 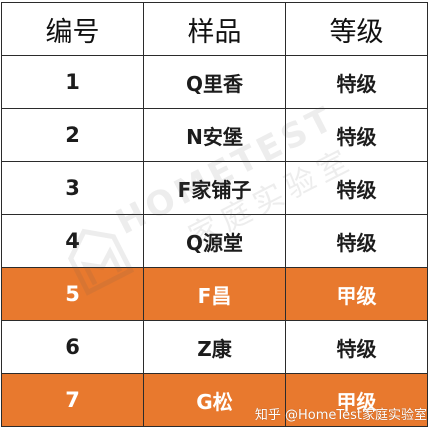 I want to click on table-row: 5 F昌 甲级, so click(x=214, y=294).